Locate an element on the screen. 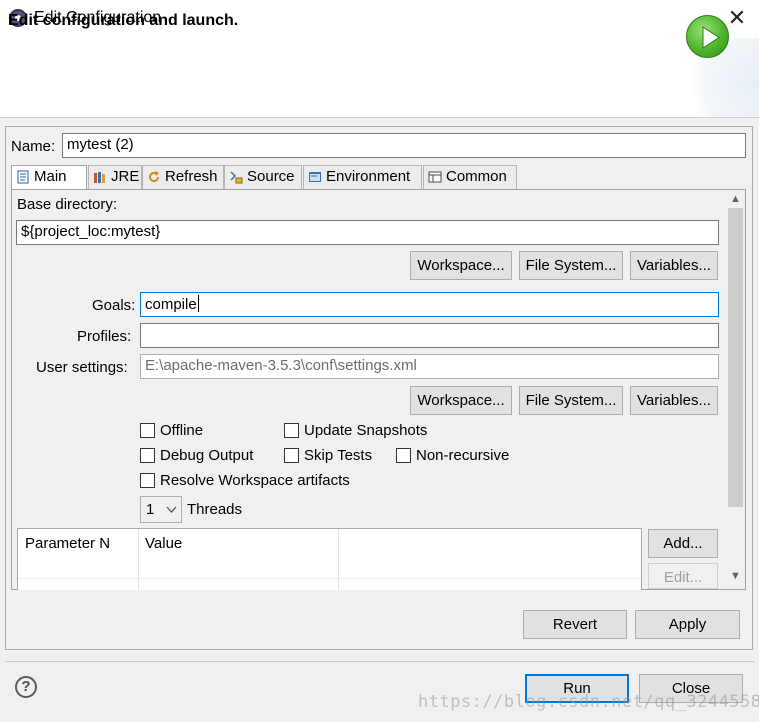 This screenshot has width=759, height=722. scroll-up-arrow: ▲ is located at coordinates (735, 199).